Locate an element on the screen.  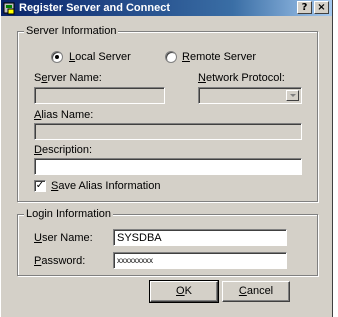
network-protocol-select is located at coordinates (250, 95).